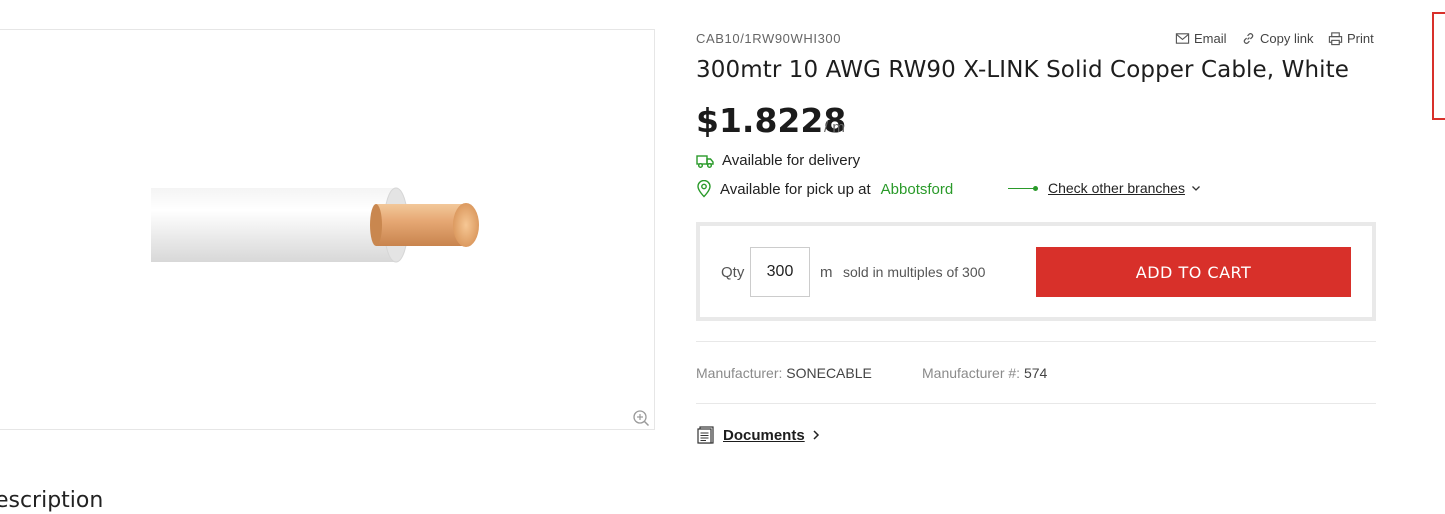 Image resolution: width=1445 pixels, height=514 pixels. What do you see at coordinates (784, 373) in the screenshot?
I see `manufacturer: Manufacturer: SONECABLE` at bounding box center [784, 373].